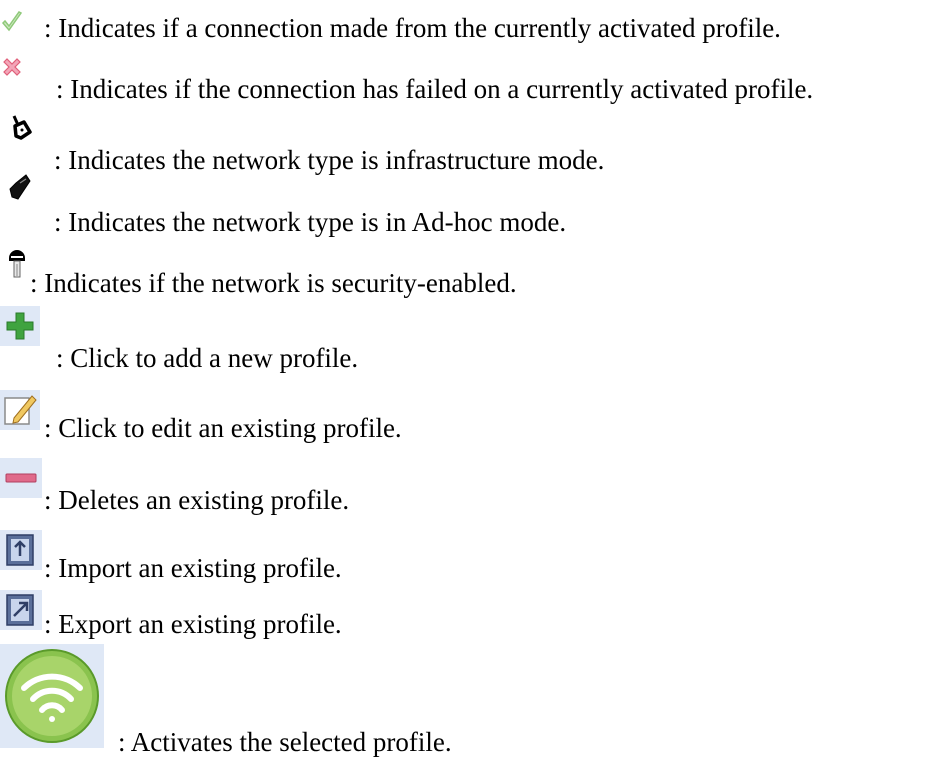 The height and width of the screenshot is (763, 940). I want to click on legend-text: : Export an existing profile., so click(193, 624).